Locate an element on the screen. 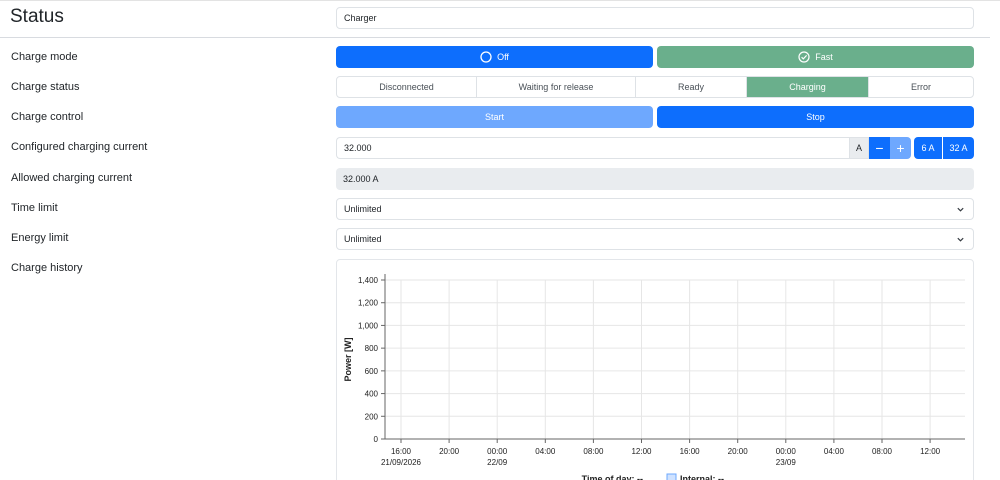 This screenshot has height=480, width=1000. status-charging: Charging is located at coordinates (808, 87).